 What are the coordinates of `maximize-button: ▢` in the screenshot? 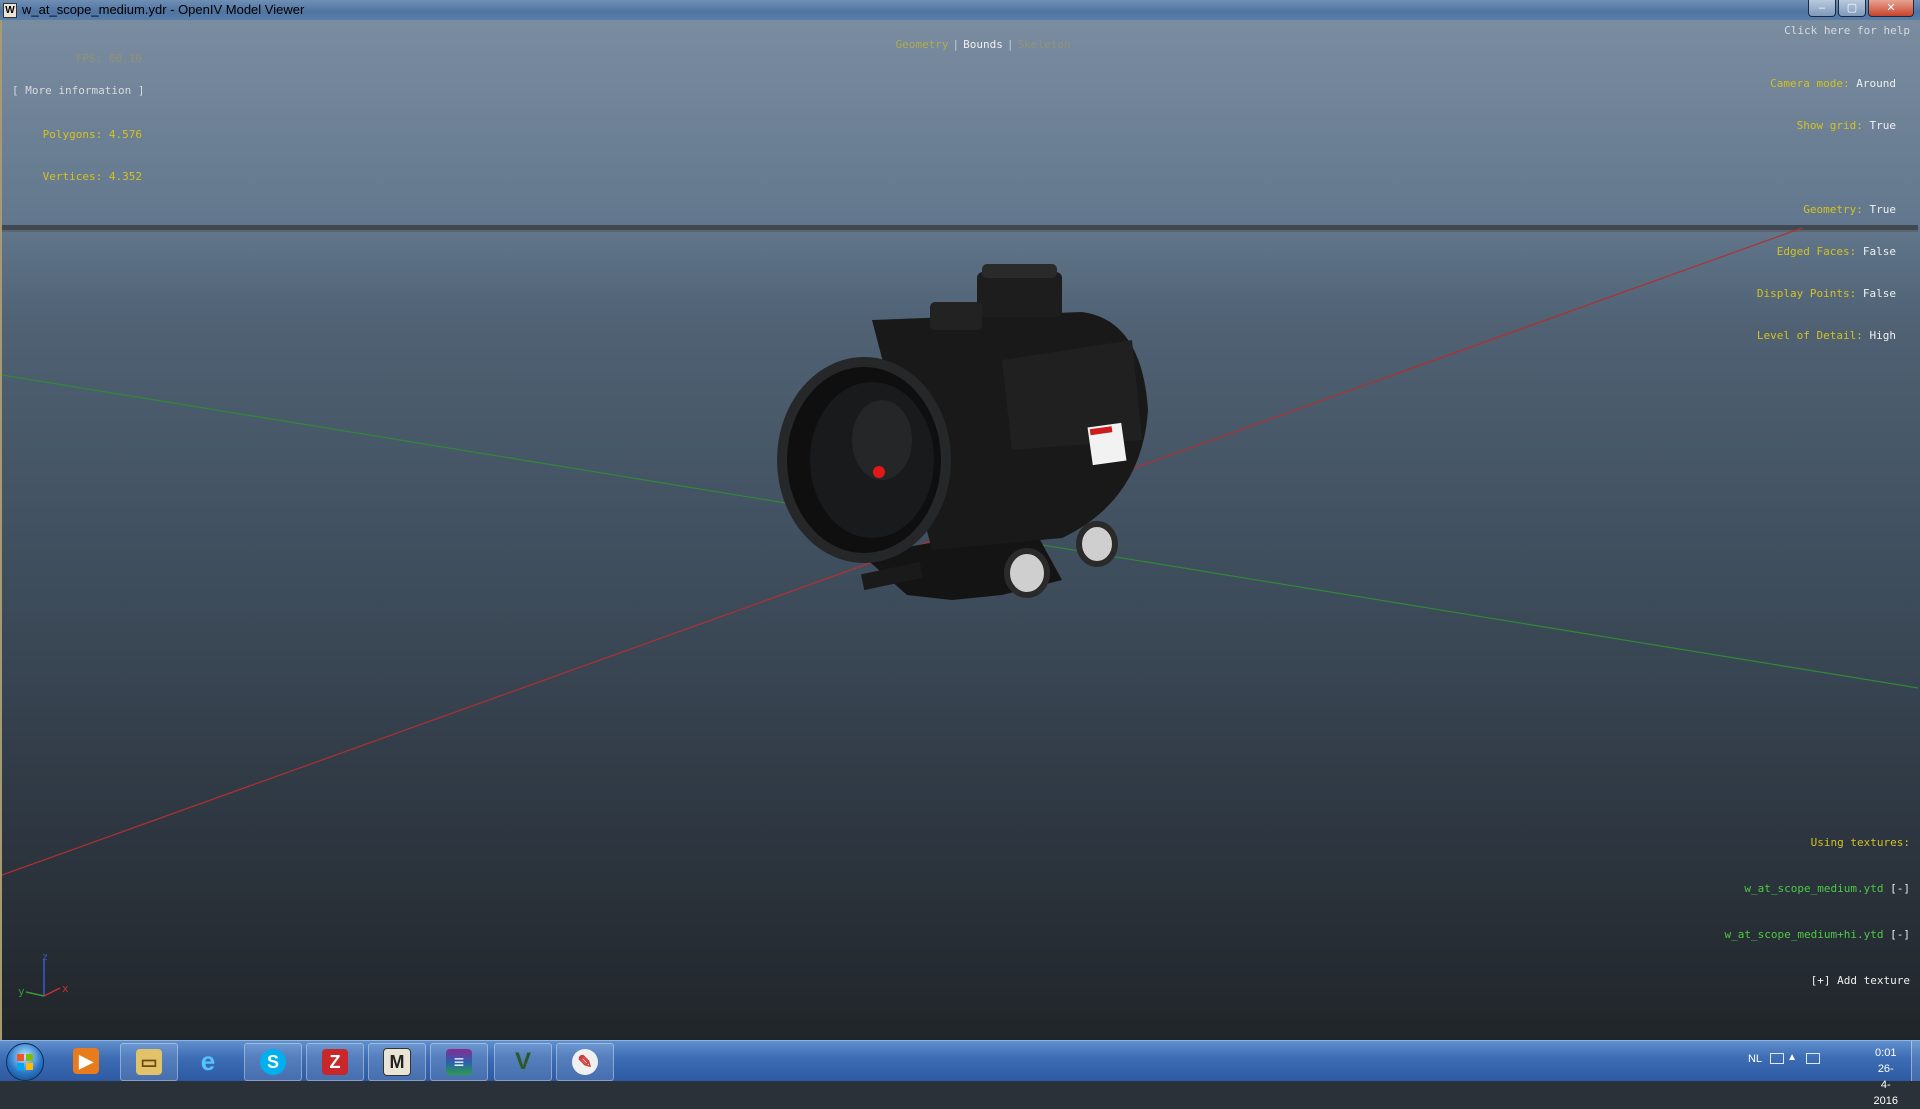 It's located at (1852, 8).